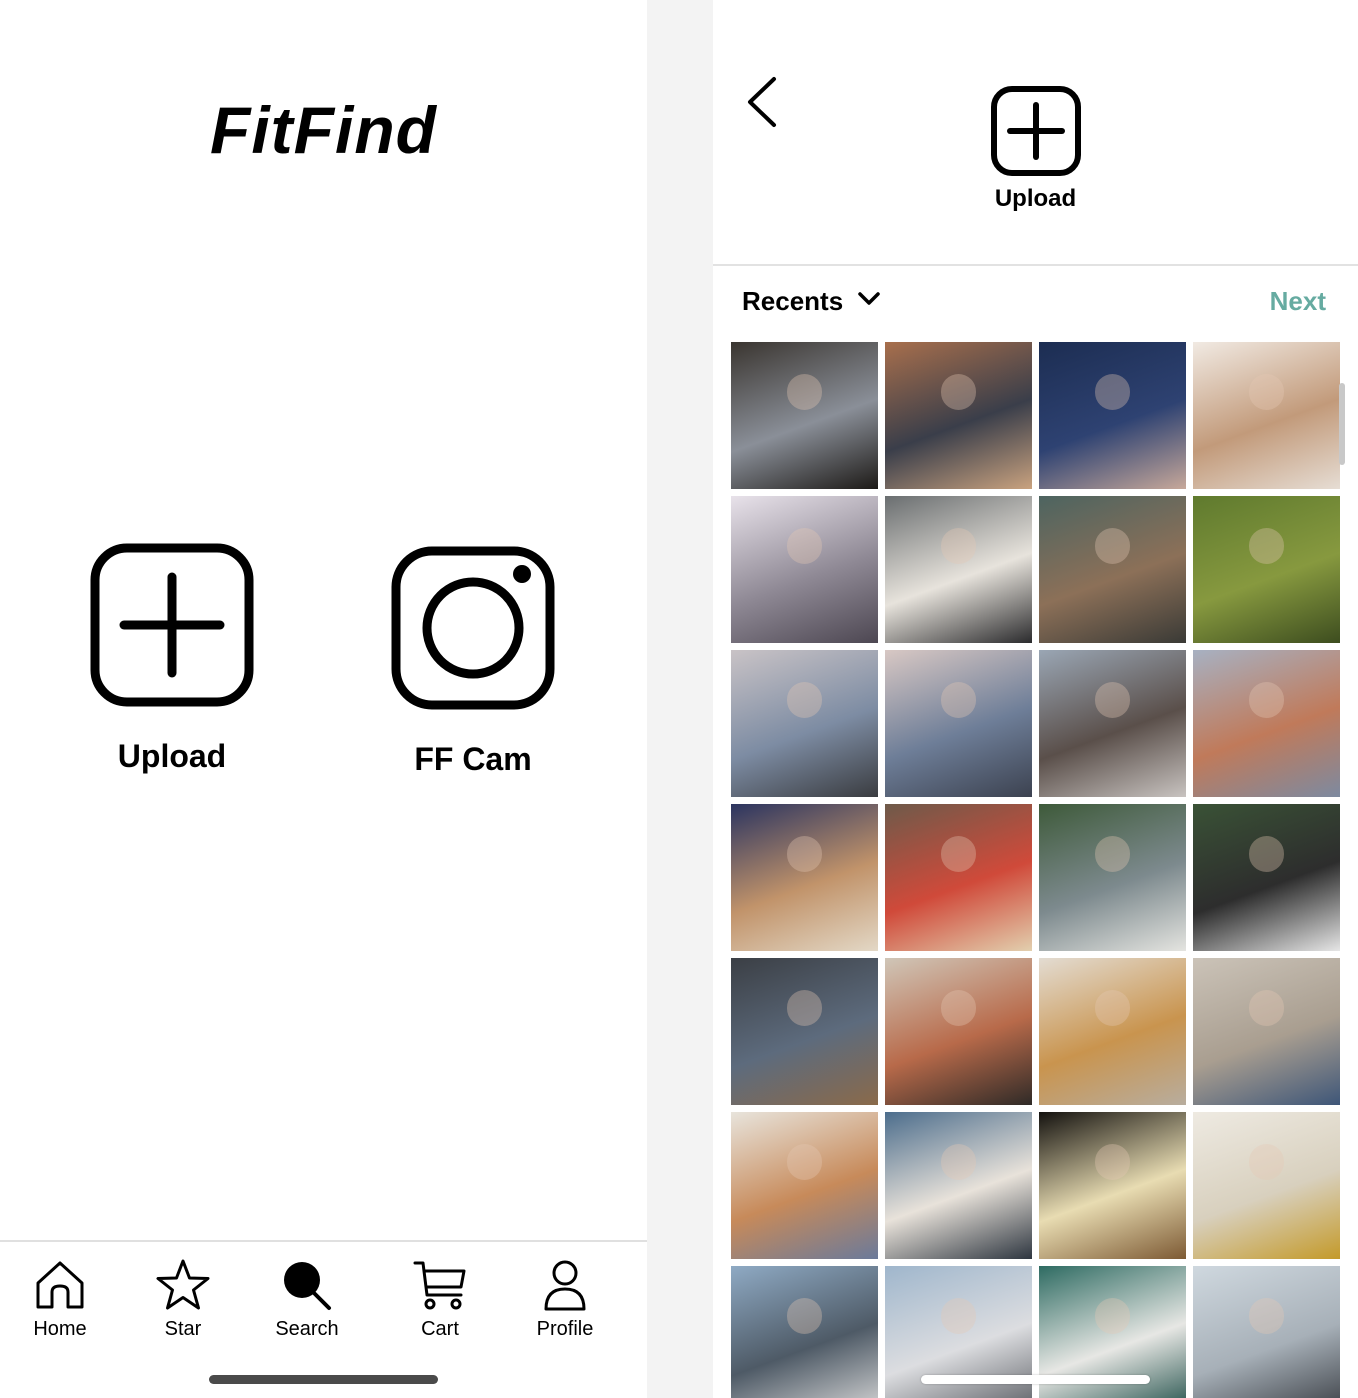 The image size is (1358, 1398). I want to click on page-title: Upload, so click(1035, 198).